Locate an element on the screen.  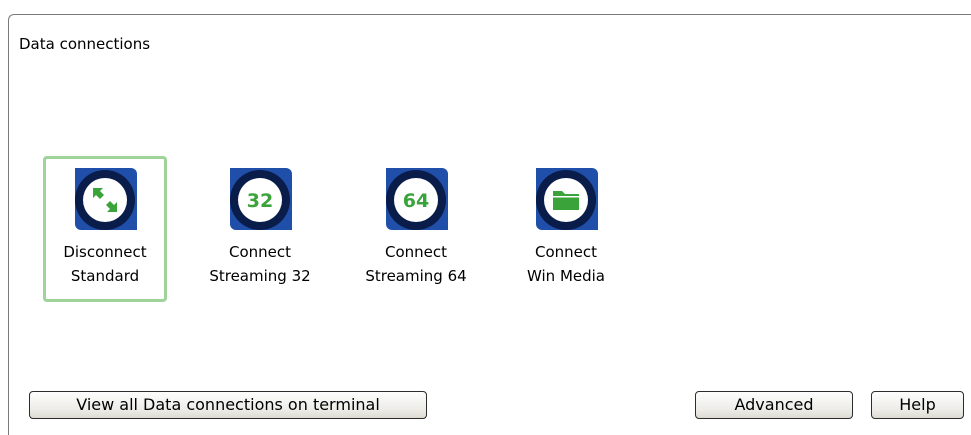
tile-connect-win-media: Connect Win Media is located at coordinates (566, 229).